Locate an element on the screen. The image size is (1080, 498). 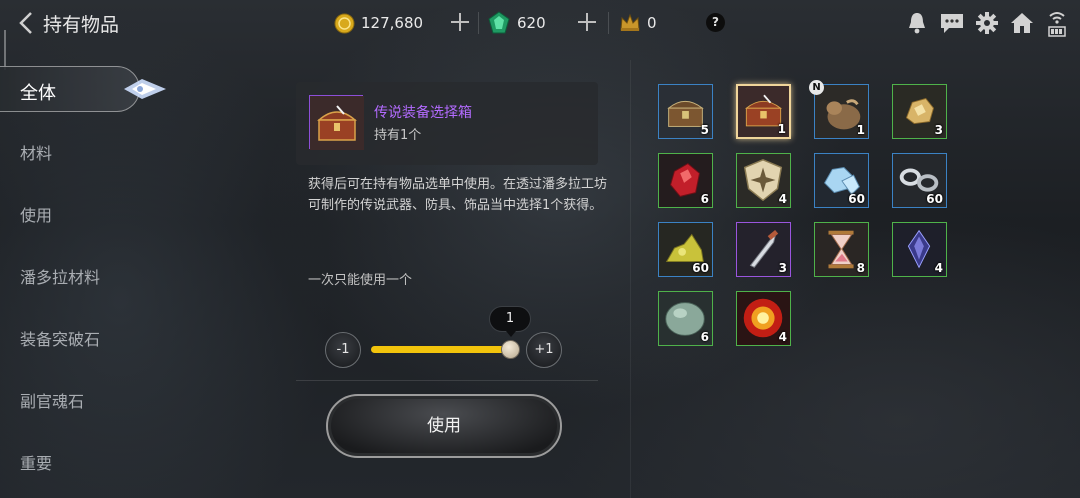
new-item-badge: N is located at coordinates (816, 87).